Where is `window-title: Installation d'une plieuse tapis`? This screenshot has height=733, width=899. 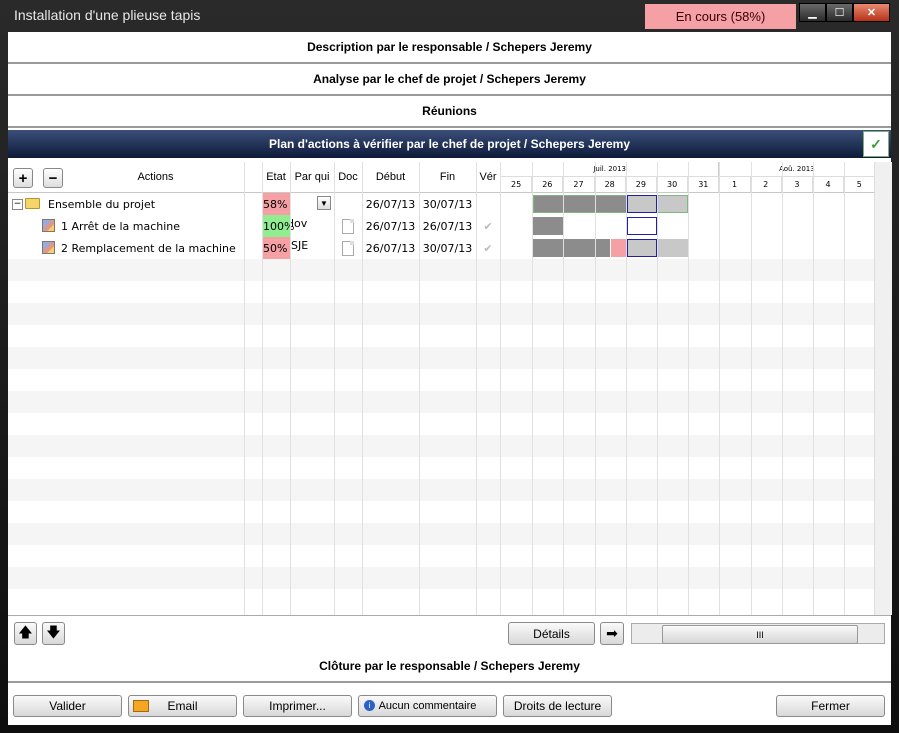
window-title: Installation d'une plieuse tapis is located at coordinates (107, 15).